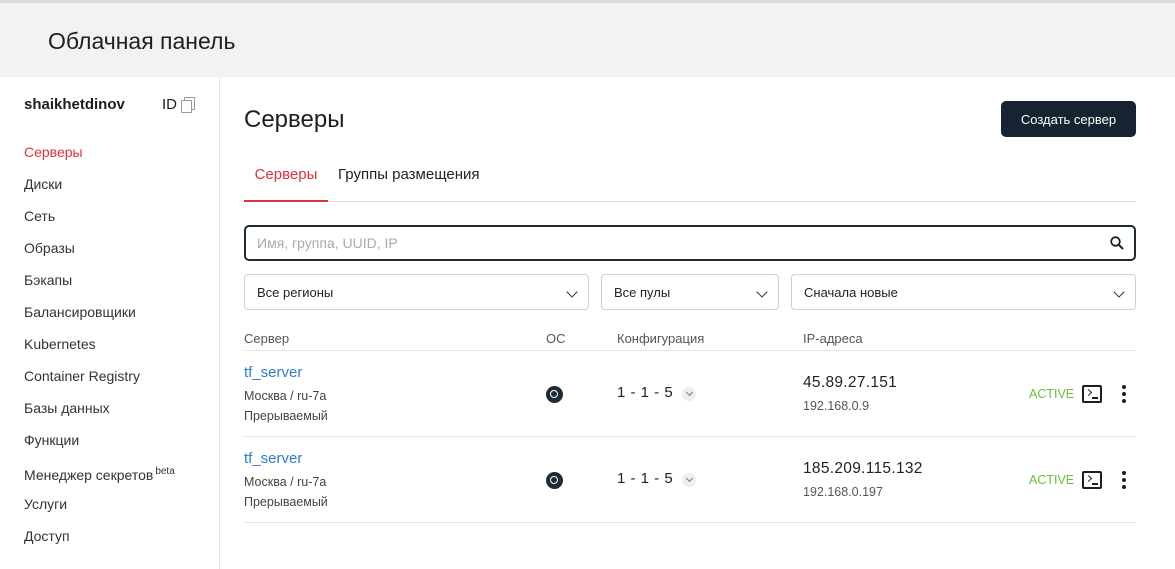 This screenshot has height=569, width=1175. I want to click on public-ip: 185.209.115.132, so click(863, 468).